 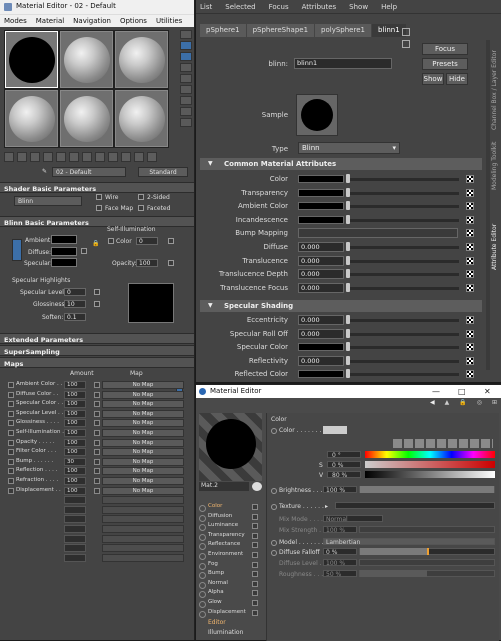 What do you see at coordinates (432, 403) in the screenshot?
I see `back-arrow-icon: ◀` at bounding box center [432, 403].